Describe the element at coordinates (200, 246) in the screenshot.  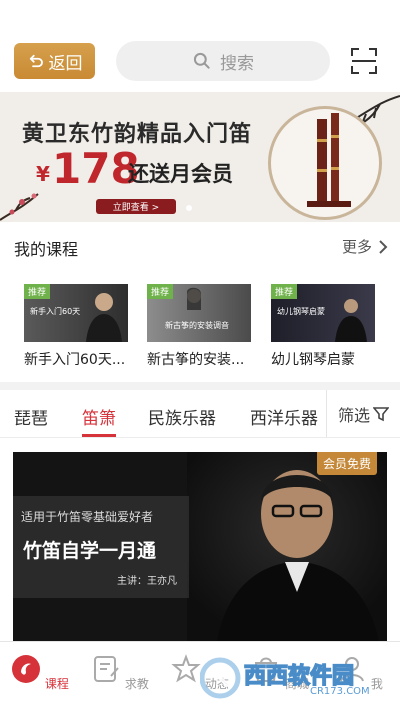
I see `my-courses-header: 我的课程 更多` at that location.